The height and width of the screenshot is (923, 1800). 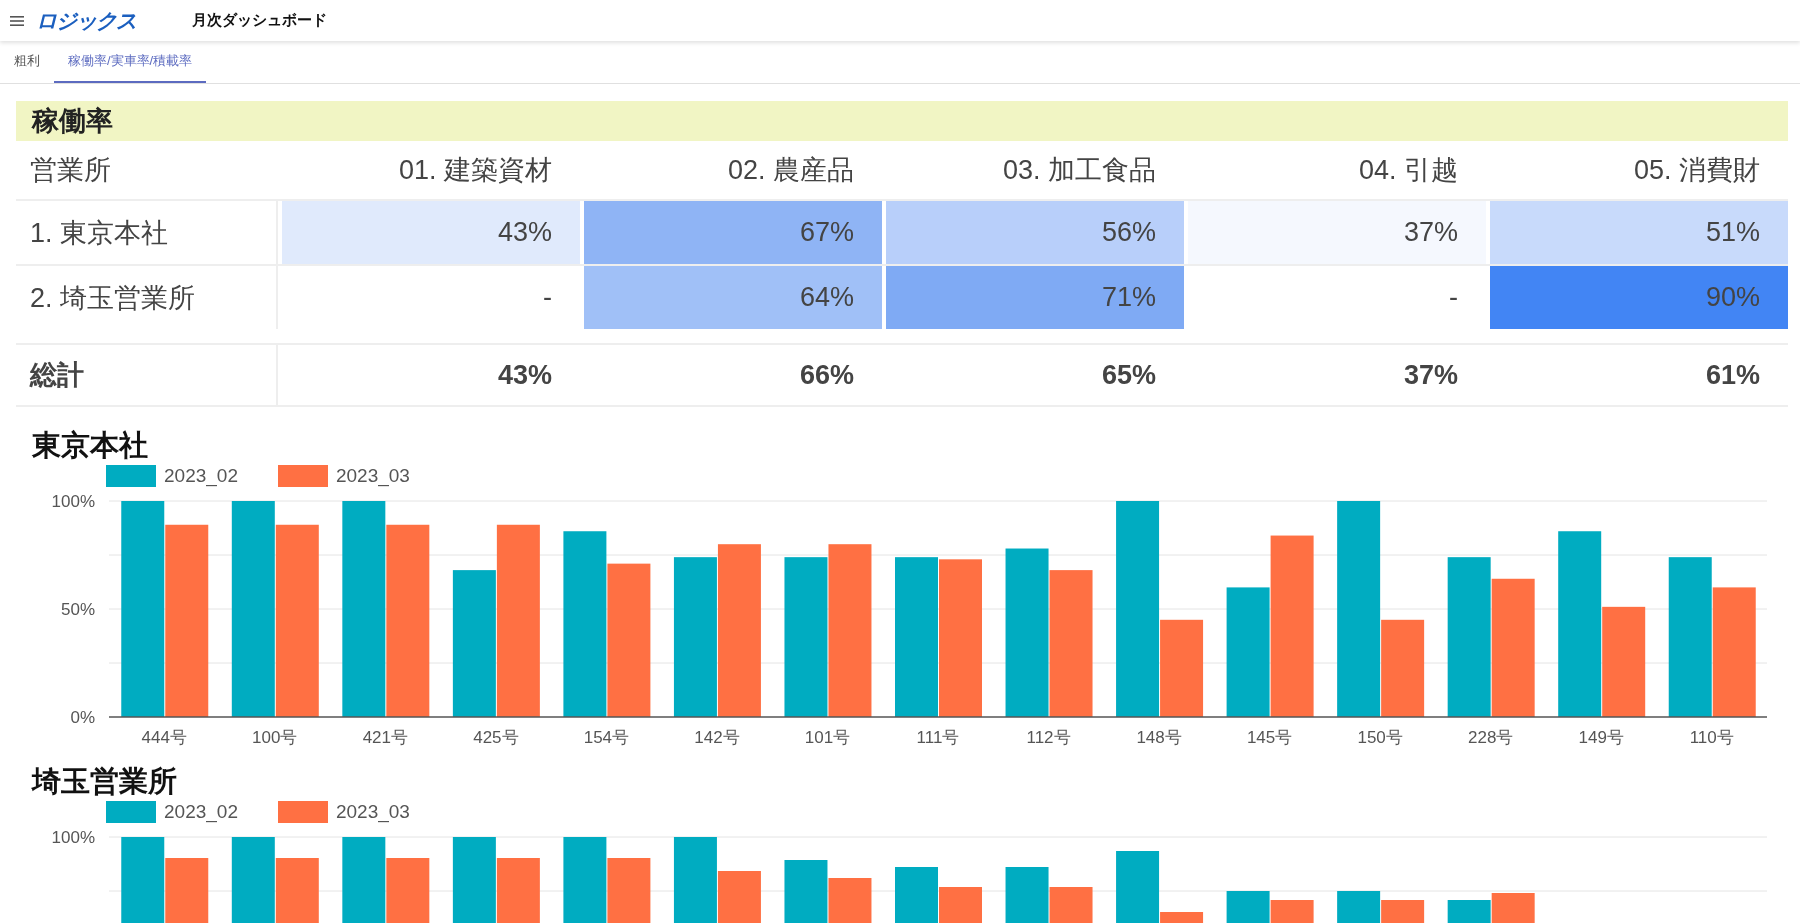 I want to click on table-cell-text: 66%, so click(x=826, y=375).